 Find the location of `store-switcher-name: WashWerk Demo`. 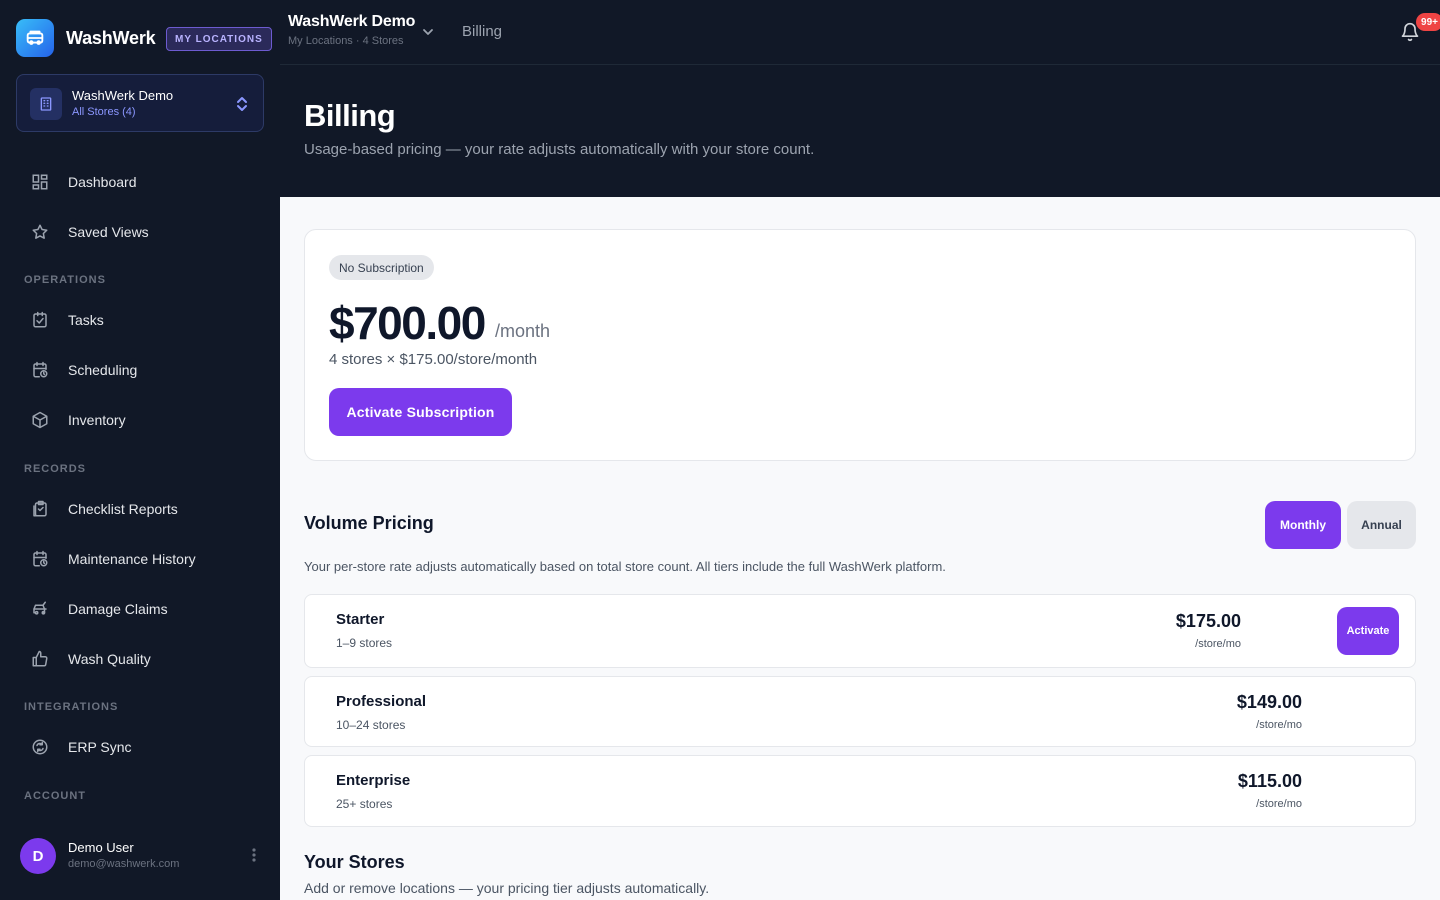

store-switcher-name: WashWerk Demo is located at coordinates (123, 95).